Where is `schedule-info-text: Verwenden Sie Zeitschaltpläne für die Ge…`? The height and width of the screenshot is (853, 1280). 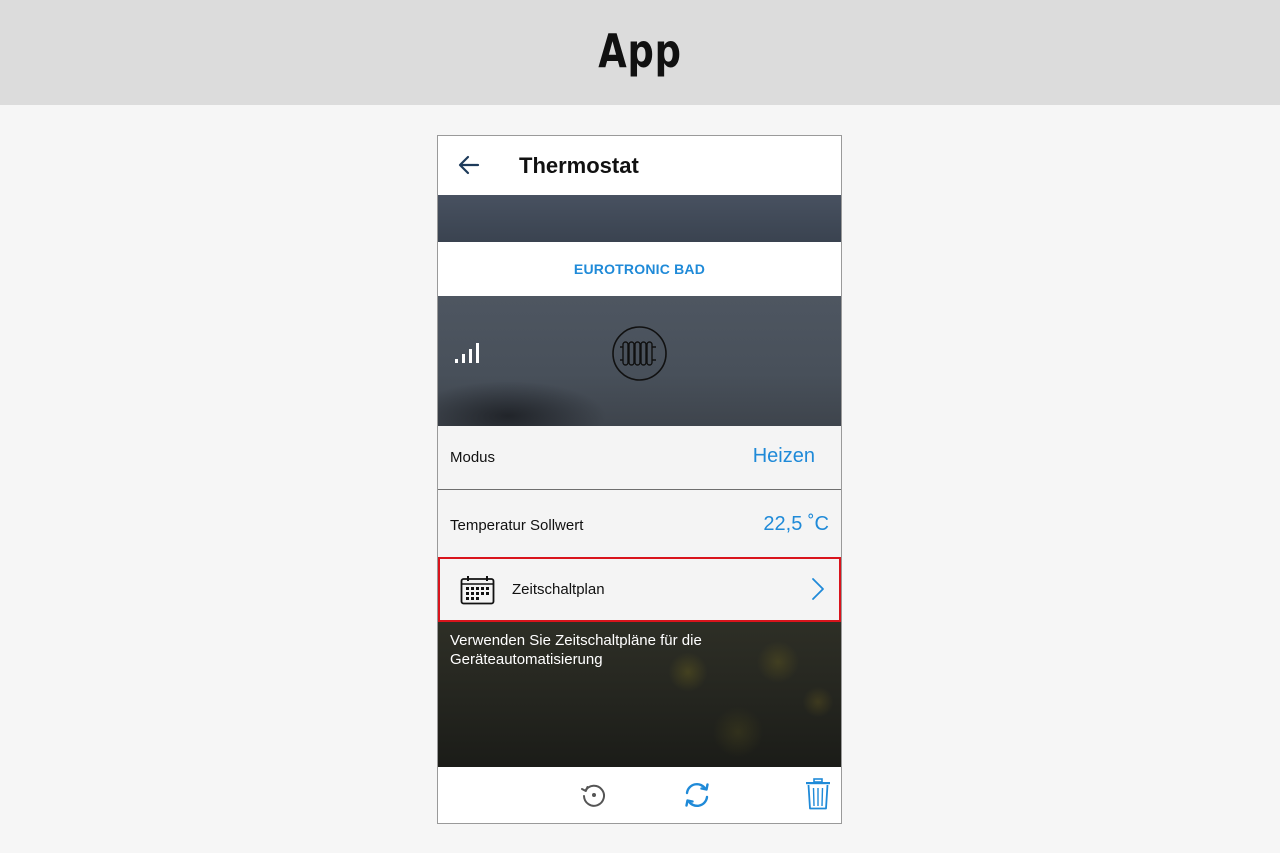
schedule-info-text: Verwenden Sie Zeitschaltpläne für die Ge… is located at coordinates (576, 650).